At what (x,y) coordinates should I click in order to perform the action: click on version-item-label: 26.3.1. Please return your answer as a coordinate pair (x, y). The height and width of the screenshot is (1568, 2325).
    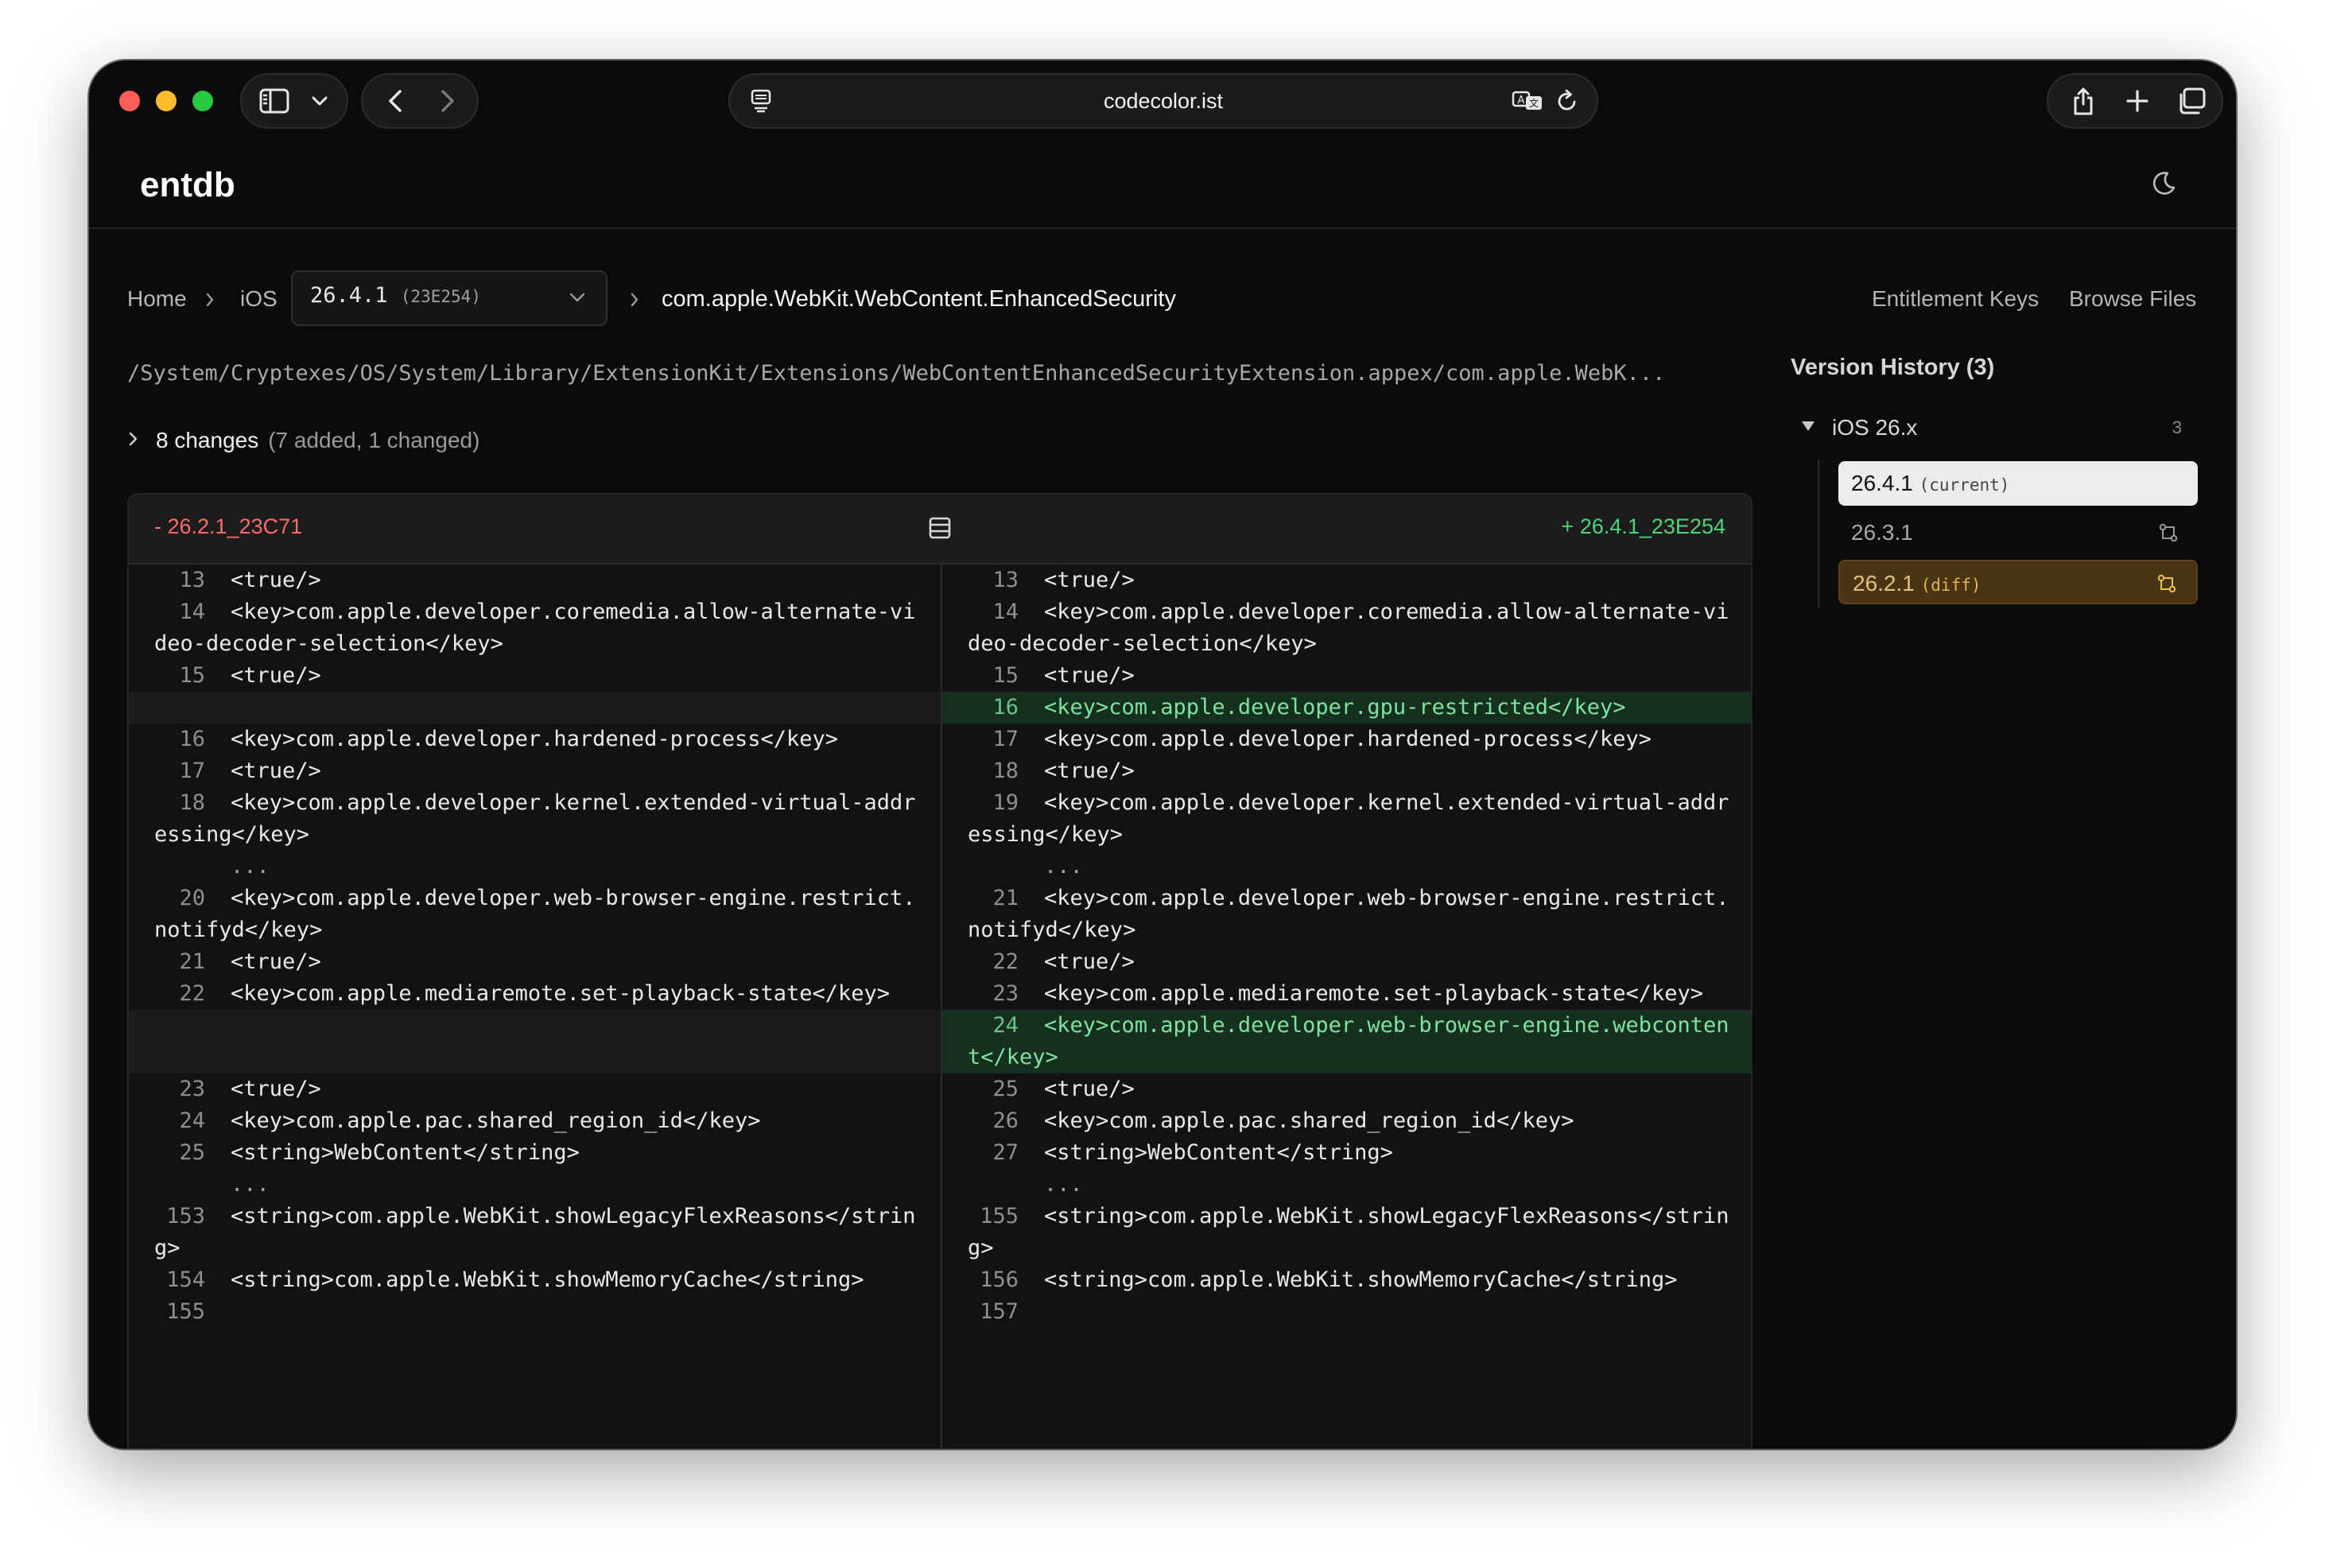
    Looking at the image, I should click on (1882, 532).